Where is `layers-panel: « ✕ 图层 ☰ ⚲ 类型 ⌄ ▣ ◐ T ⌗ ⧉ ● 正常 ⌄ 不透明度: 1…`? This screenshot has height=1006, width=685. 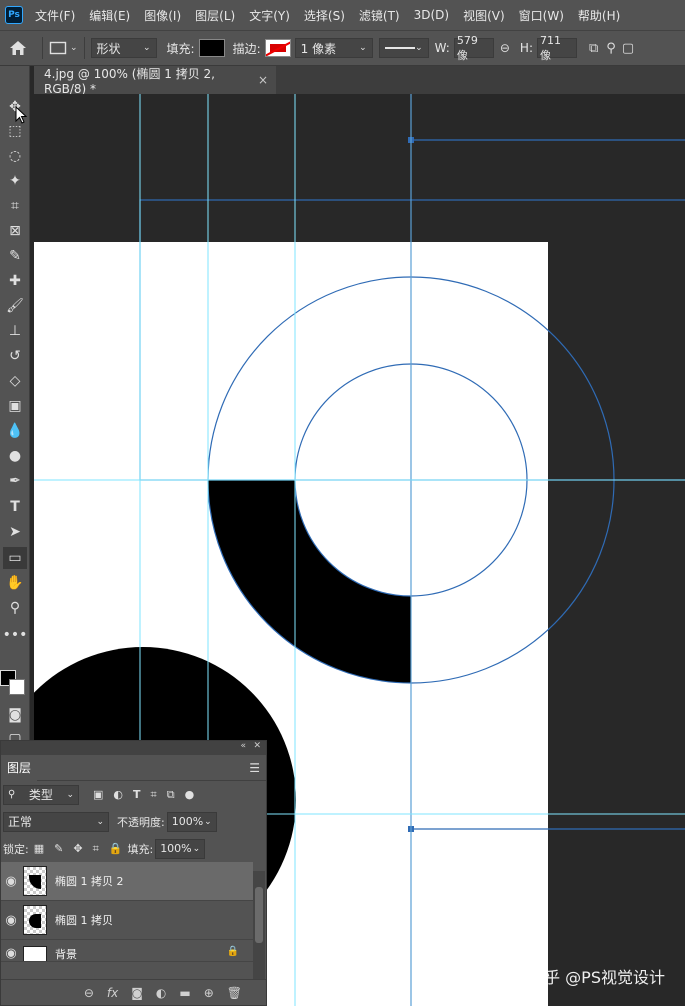
layers-panel: « ✕ 图层 ☰ ⚲ 类型 ⌄ ▣ ◐ T ⌗ ⧉ ● 正常 ⌄ 不透明度: 1… is located at coordinates (133, 873).